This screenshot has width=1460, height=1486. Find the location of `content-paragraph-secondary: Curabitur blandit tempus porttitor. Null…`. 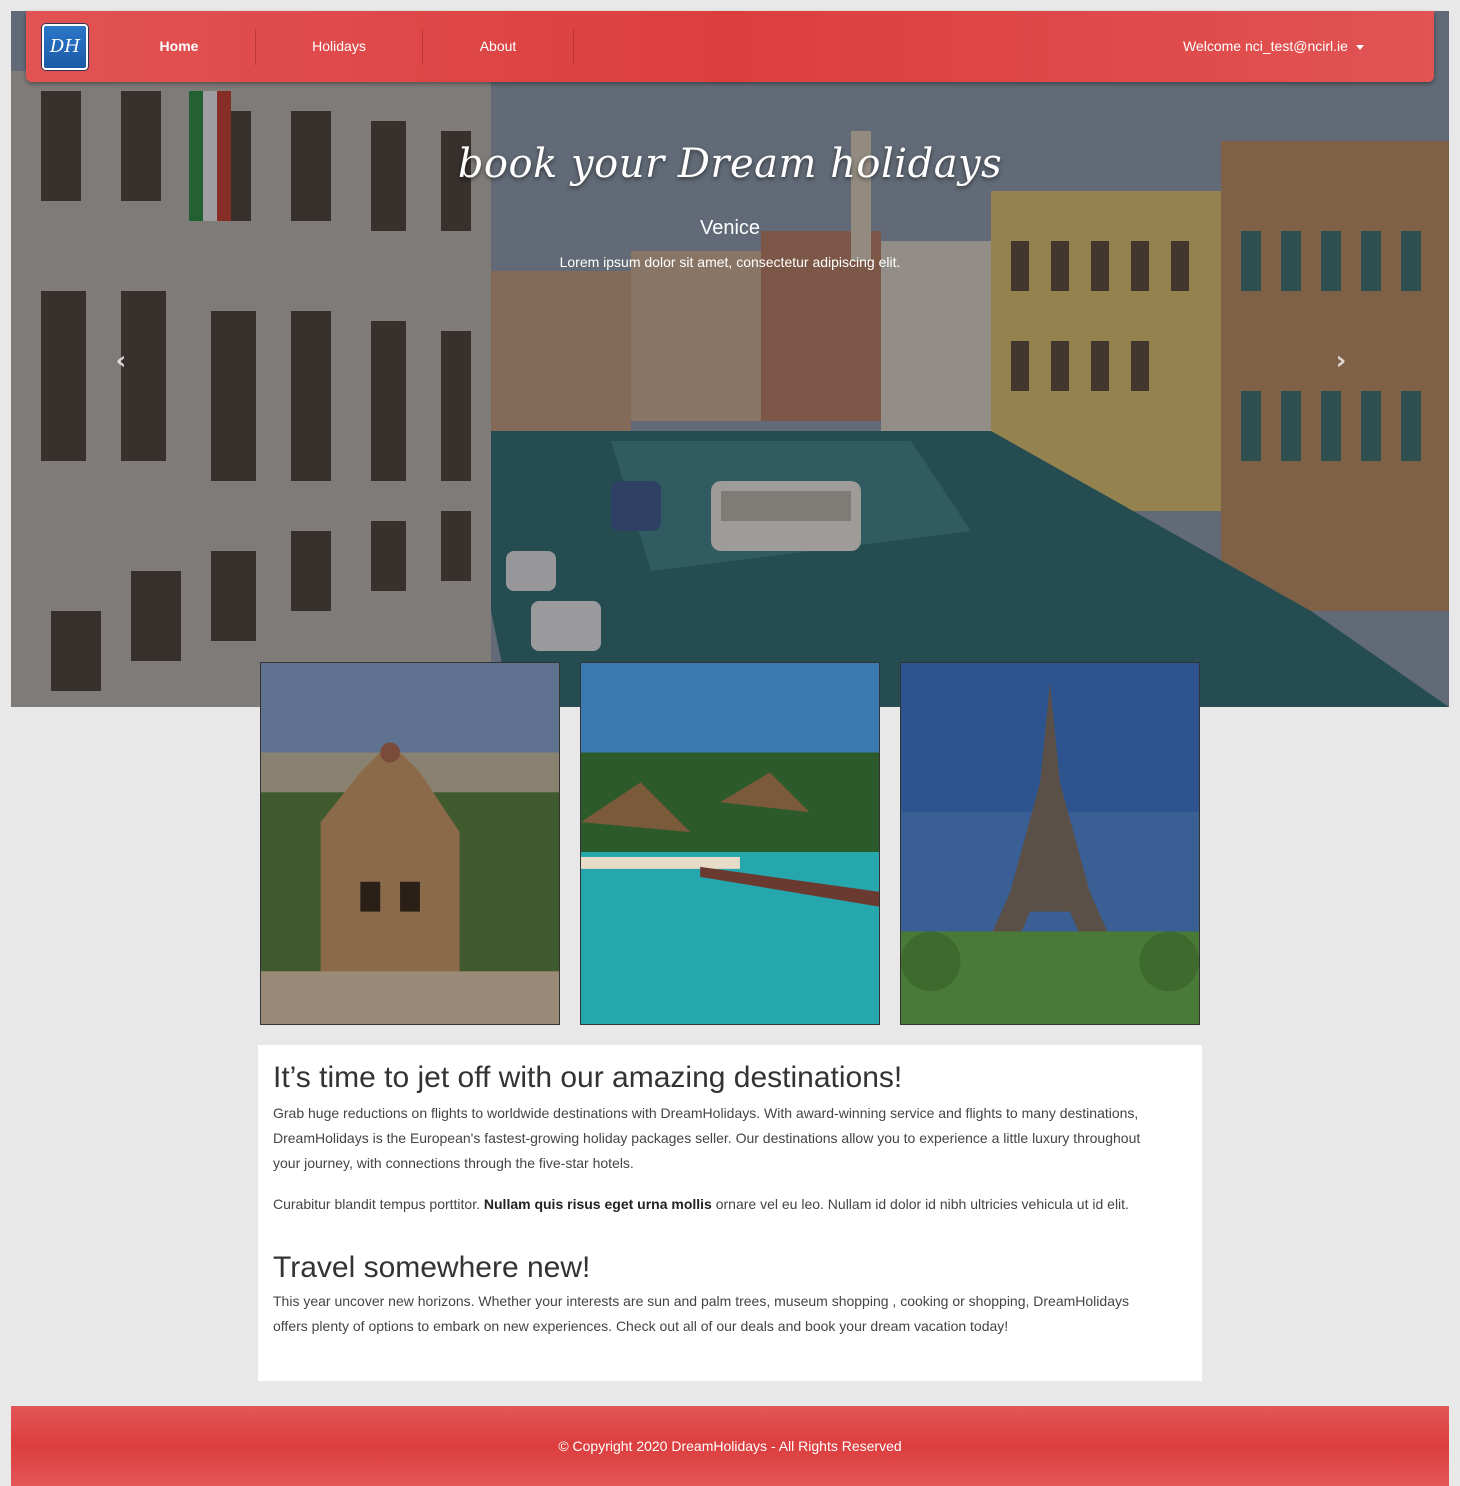

content-paragraph-secondary: Curabitur blandit tempus porttitor. Null… is located at coordinates (713, 1204).